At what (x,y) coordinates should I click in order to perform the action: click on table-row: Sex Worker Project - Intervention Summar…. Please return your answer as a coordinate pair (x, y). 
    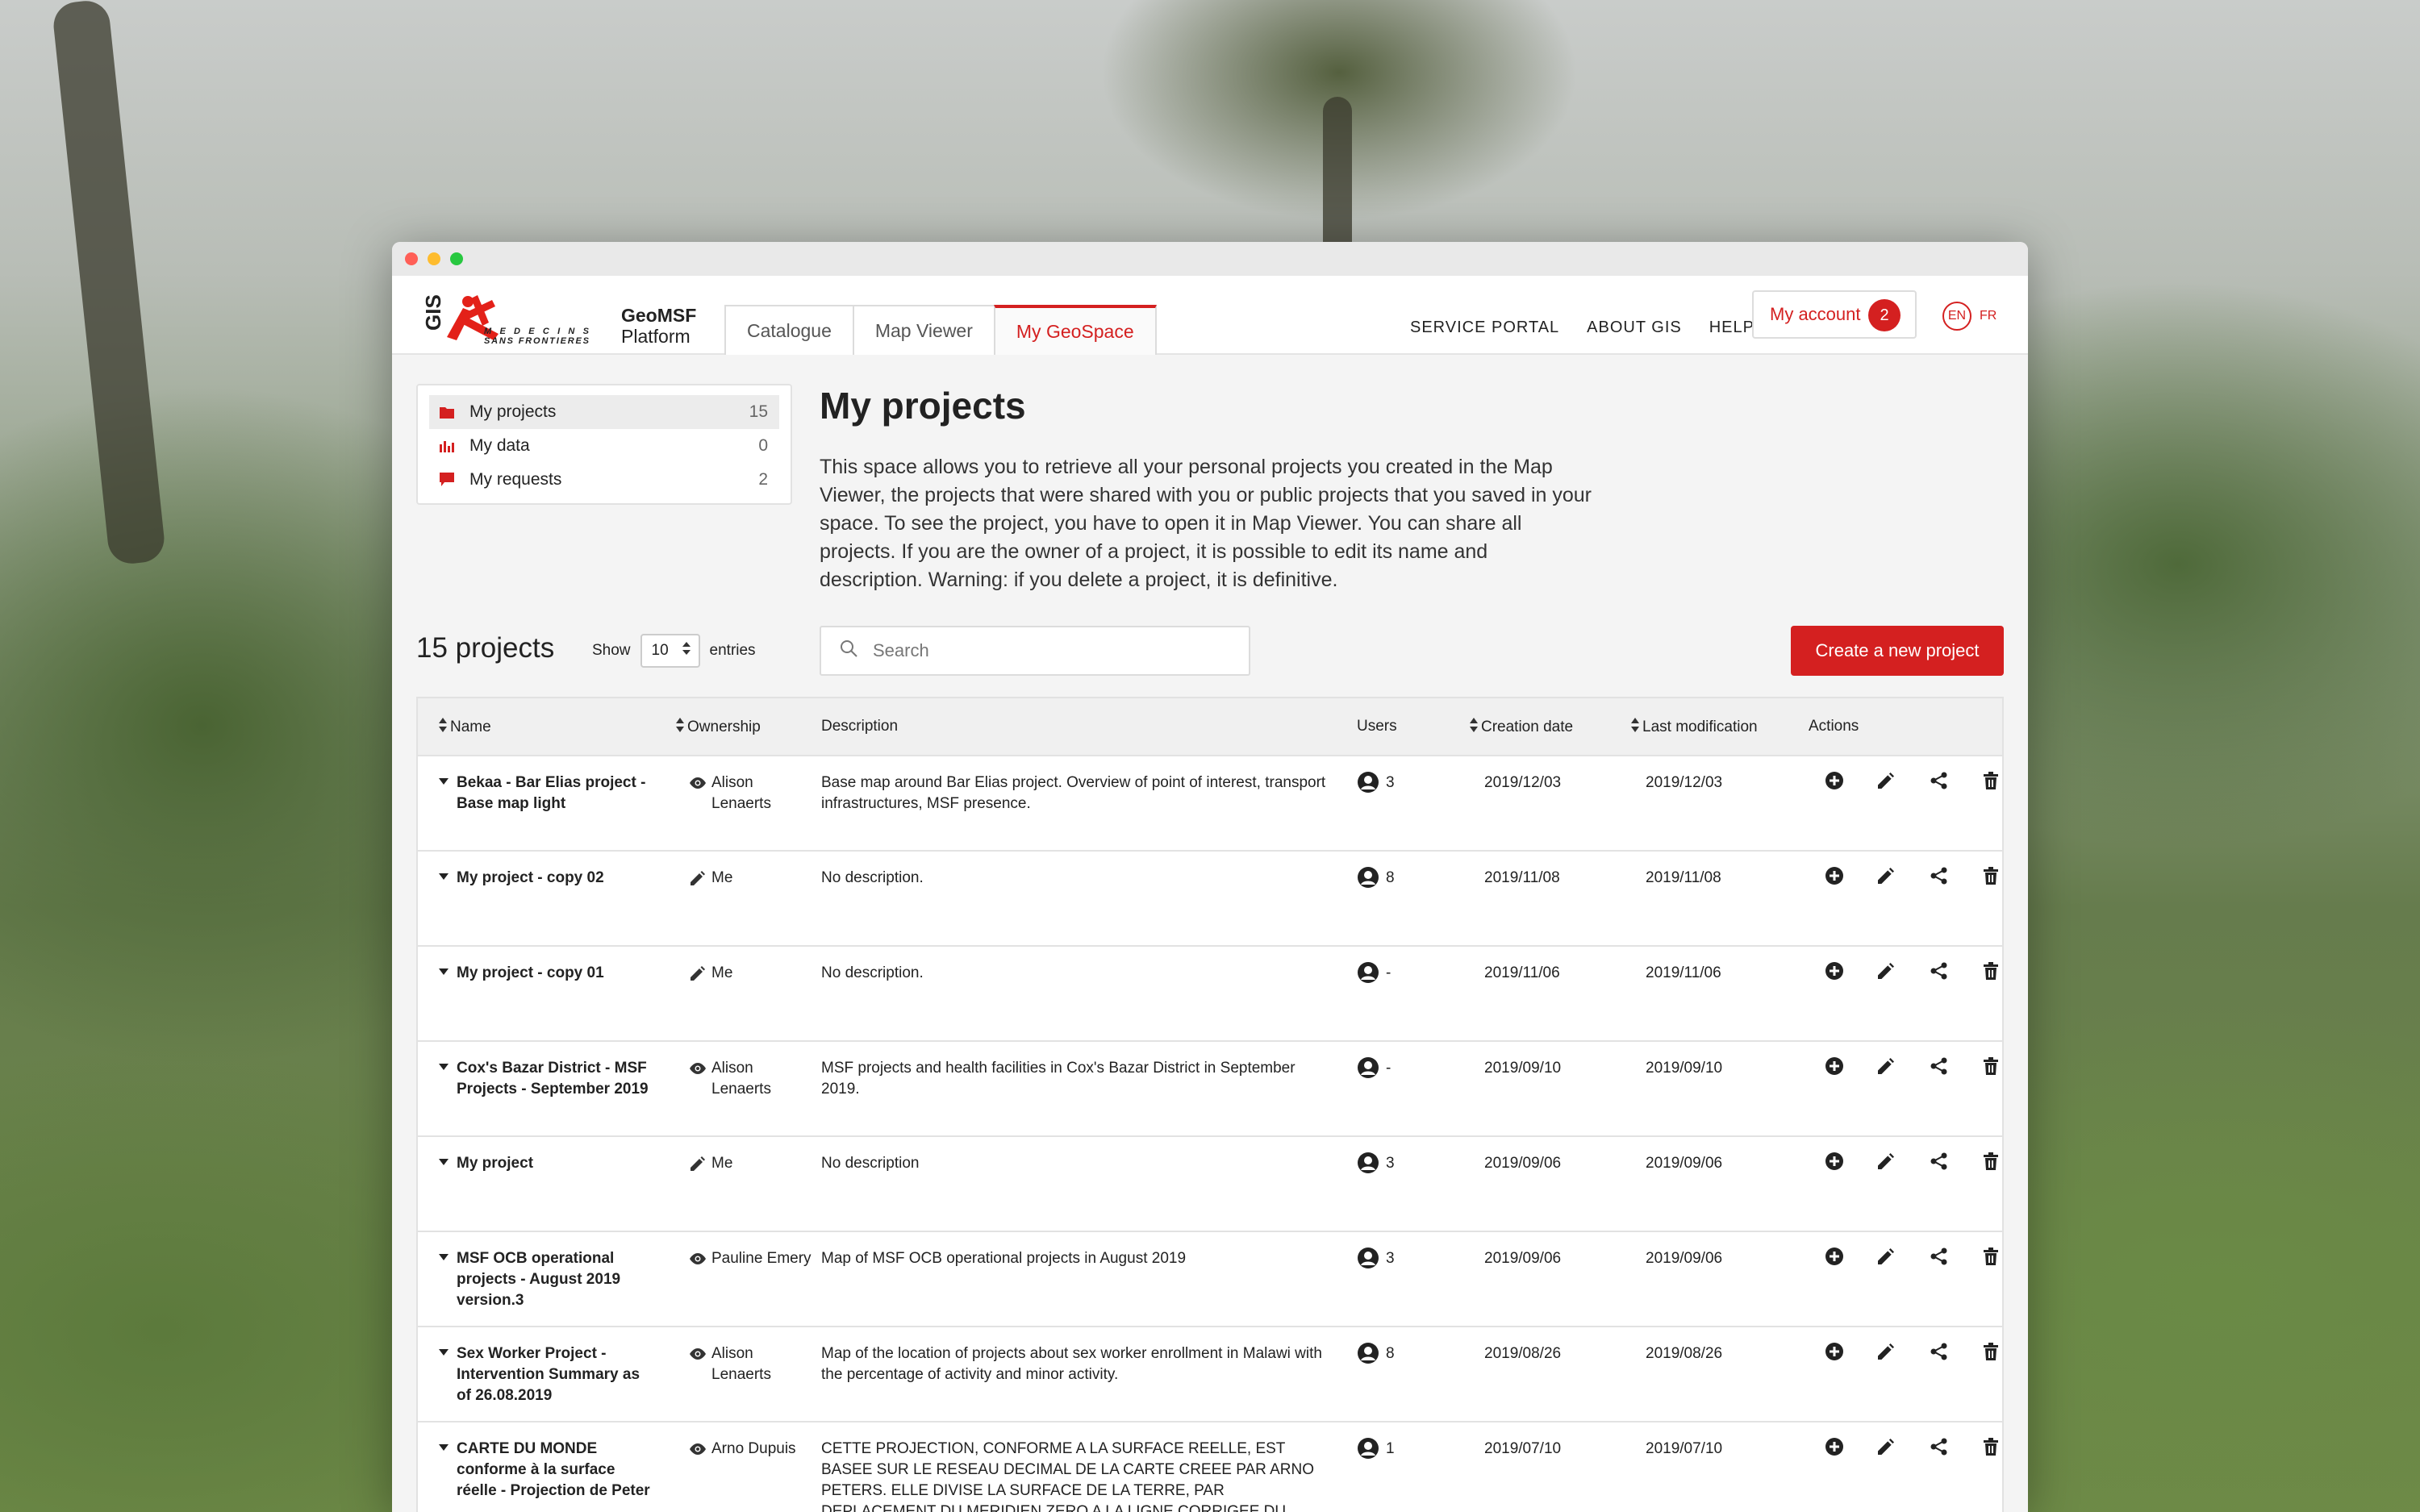
    Looking at the image, I should click on (1210, 1375).